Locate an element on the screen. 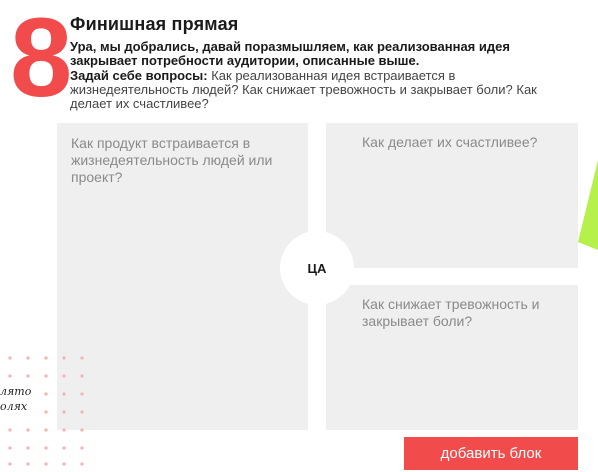 The image size is (598, 472). handwriting-line: лято is located at coordinates (16, 391).